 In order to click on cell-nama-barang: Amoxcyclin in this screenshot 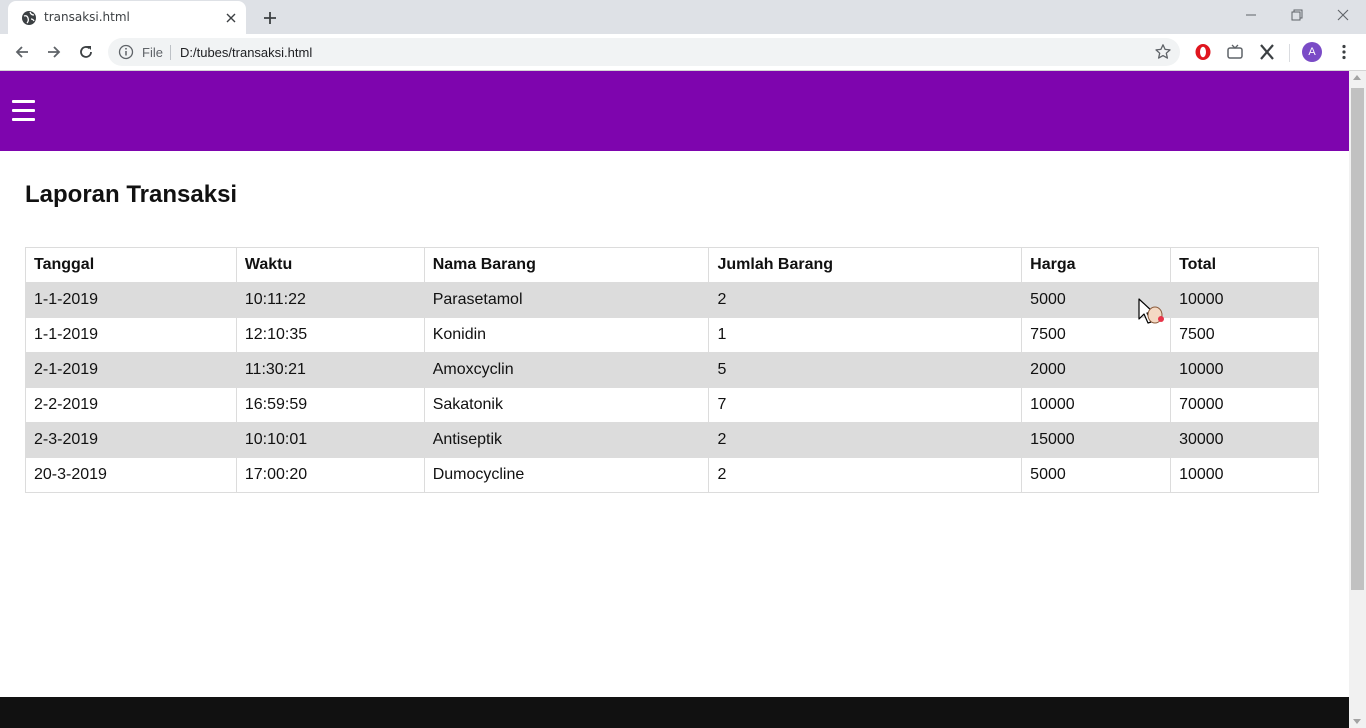, I will do `click(566, 370)`.